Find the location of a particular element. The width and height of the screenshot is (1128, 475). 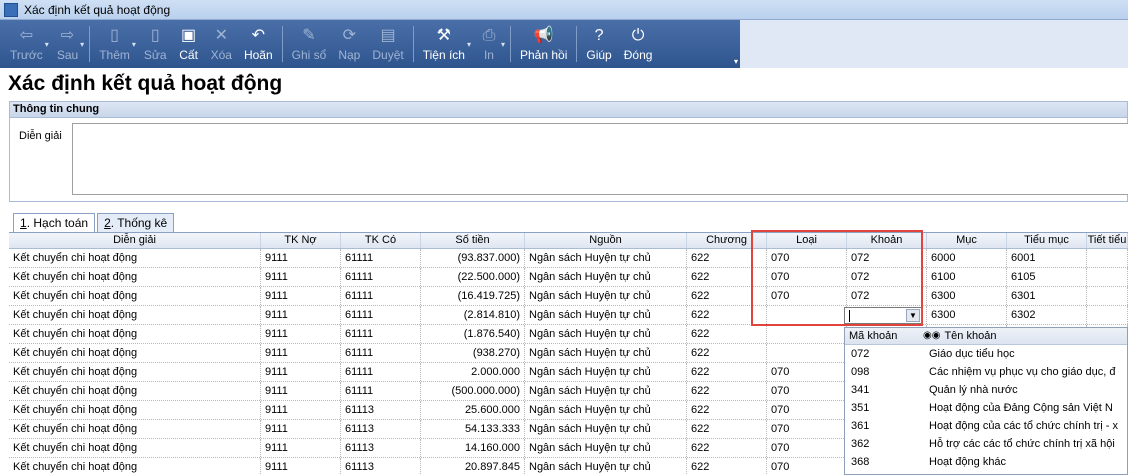

grid-column-header: Tiết tiểu is located at coordinates (1107, 240).